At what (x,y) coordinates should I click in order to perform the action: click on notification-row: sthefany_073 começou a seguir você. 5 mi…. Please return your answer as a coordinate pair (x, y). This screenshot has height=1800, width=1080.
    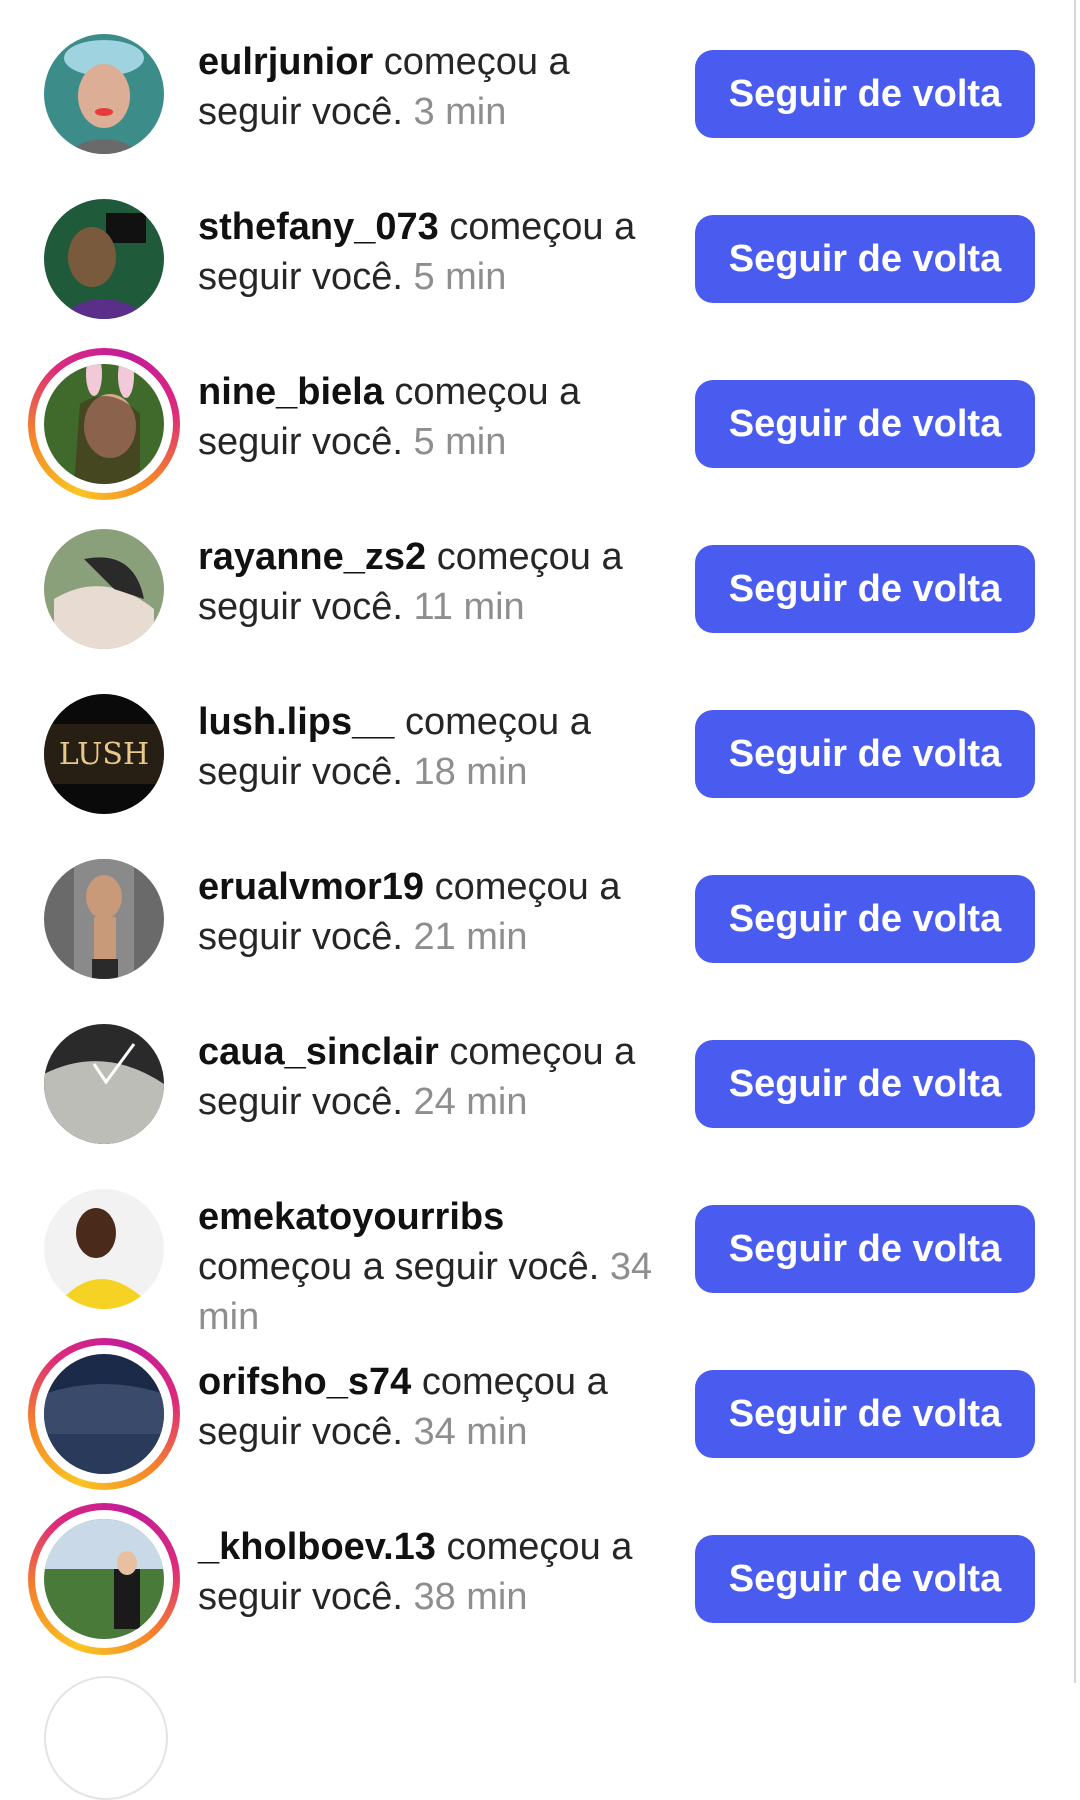
    Looking at the image, I should click on (530, 258).